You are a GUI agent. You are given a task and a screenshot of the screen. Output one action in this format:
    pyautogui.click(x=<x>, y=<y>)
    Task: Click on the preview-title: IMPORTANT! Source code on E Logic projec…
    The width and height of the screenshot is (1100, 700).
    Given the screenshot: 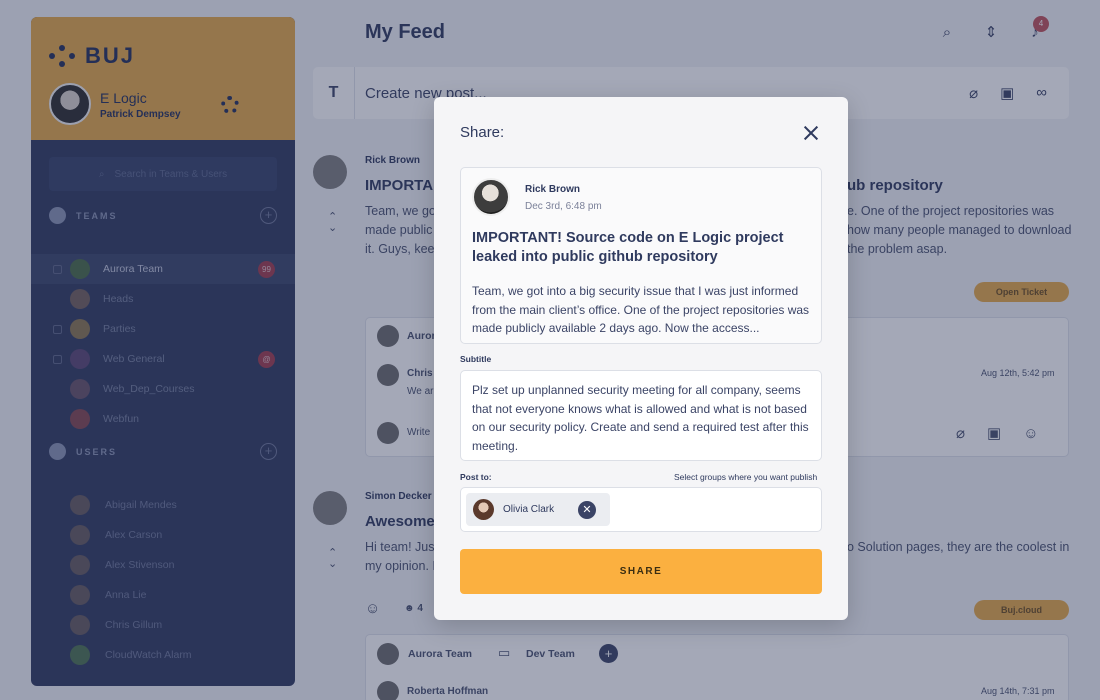 What is the action you would take?
    pyautogui.click(x=628, y=247)
    